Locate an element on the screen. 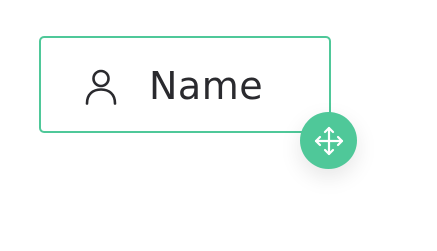  field-label: Name is located at coordinates (206, 86).